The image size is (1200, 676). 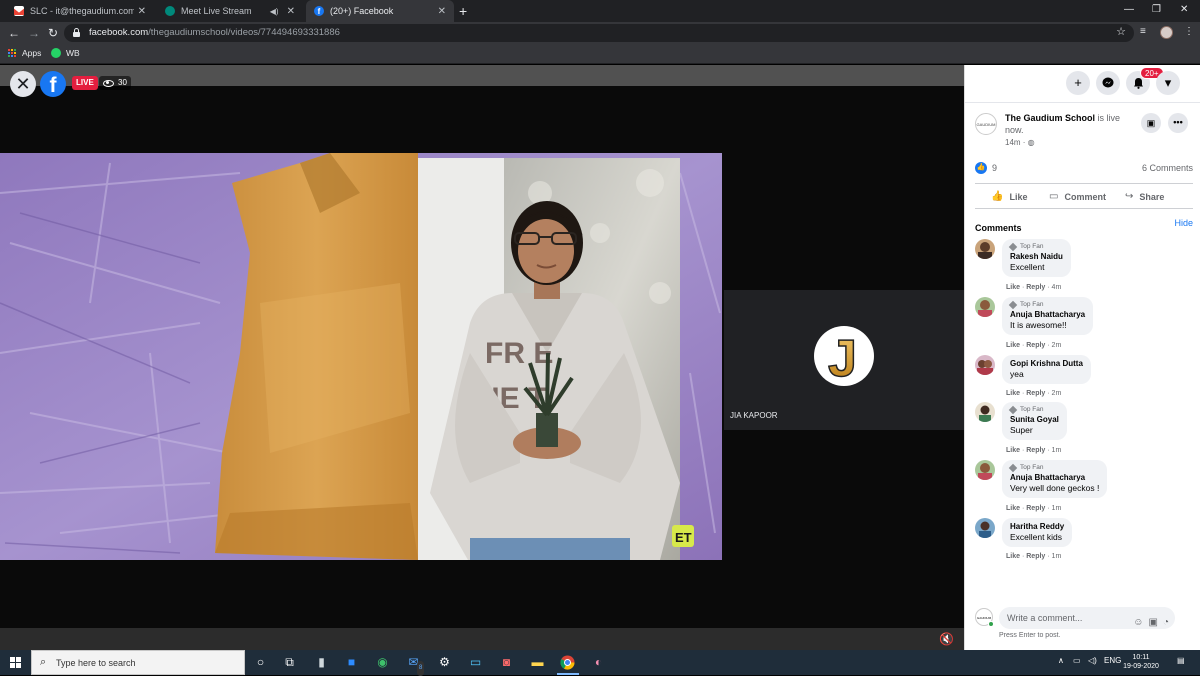 I want to click on thumbs-up-icon: 👍, so click(x=997, y=196).